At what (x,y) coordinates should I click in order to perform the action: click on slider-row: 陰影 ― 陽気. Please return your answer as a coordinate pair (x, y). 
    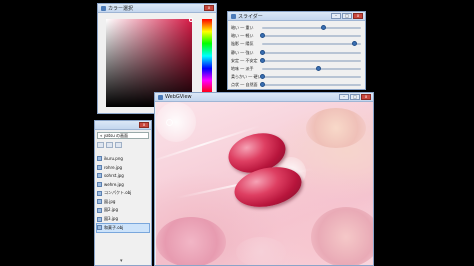
    Looking at the image, I should click on (296, 44).